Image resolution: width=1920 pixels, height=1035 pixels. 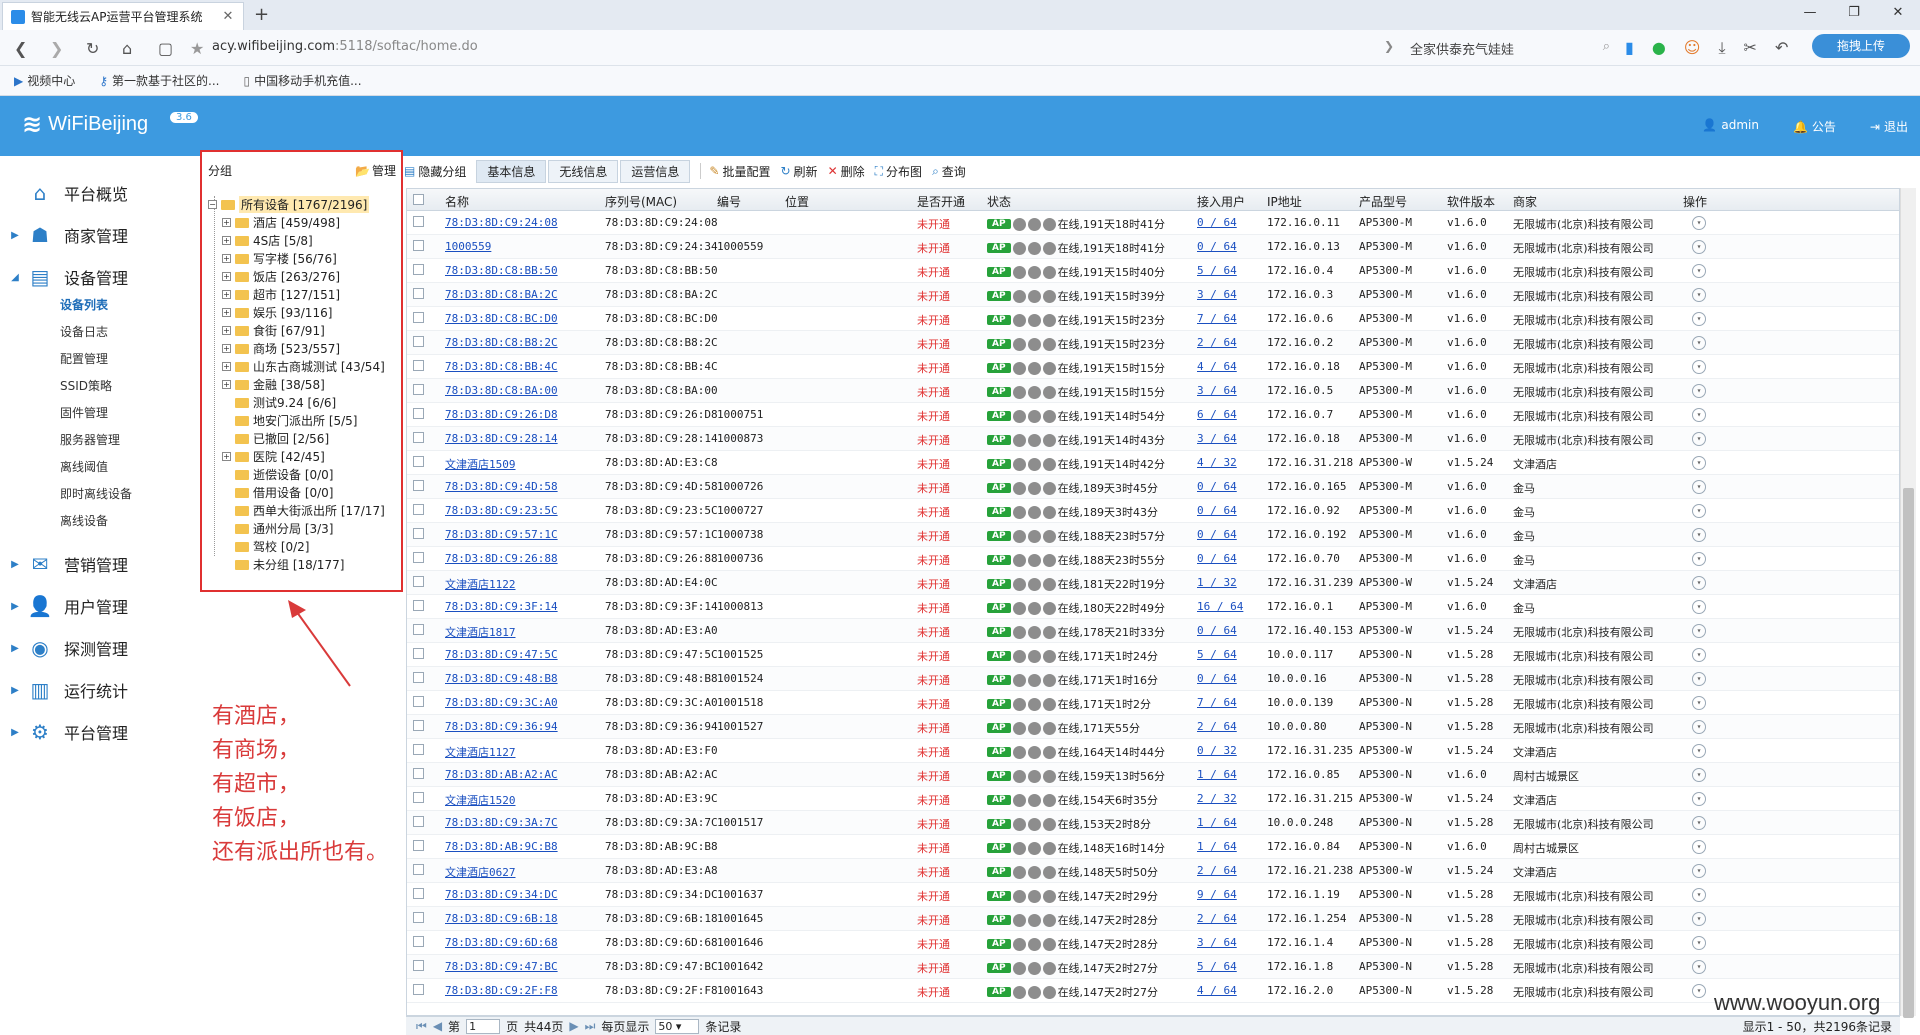 I want to click on device-name-link: 78:D3:8D:C9:34:DC, so click(x=501, y=894).